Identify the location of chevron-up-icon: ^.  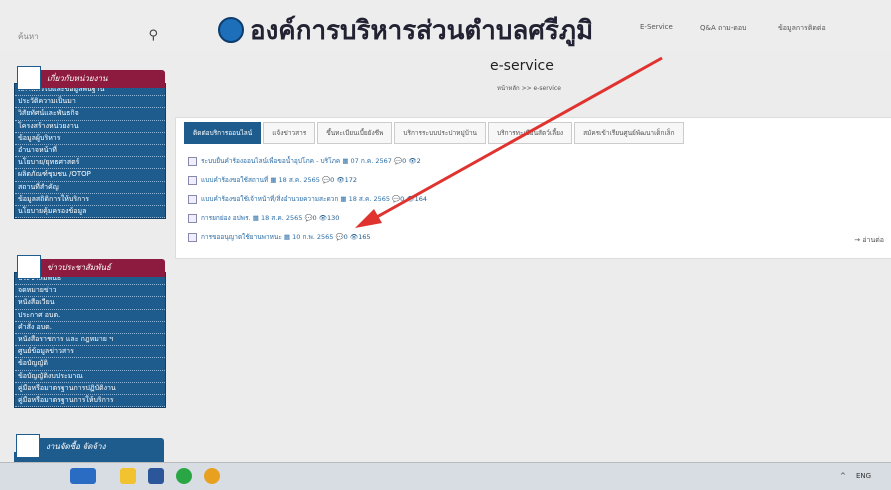
(843, 476).